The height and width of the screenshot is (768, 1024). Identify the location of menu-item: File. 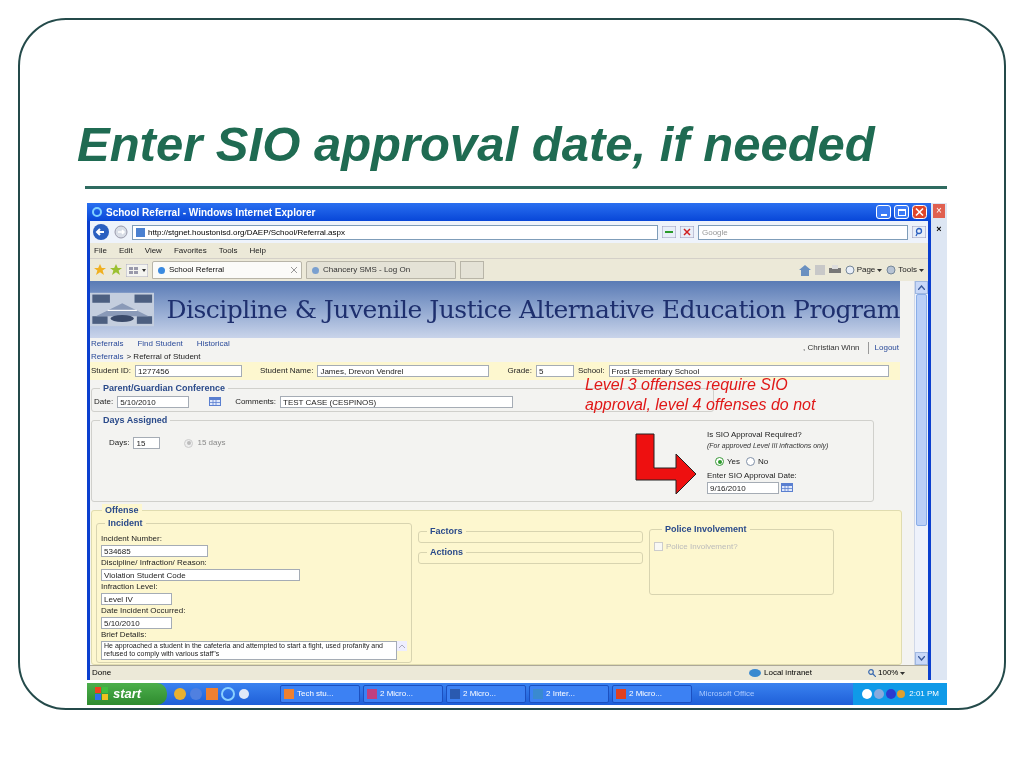
(100, 250).